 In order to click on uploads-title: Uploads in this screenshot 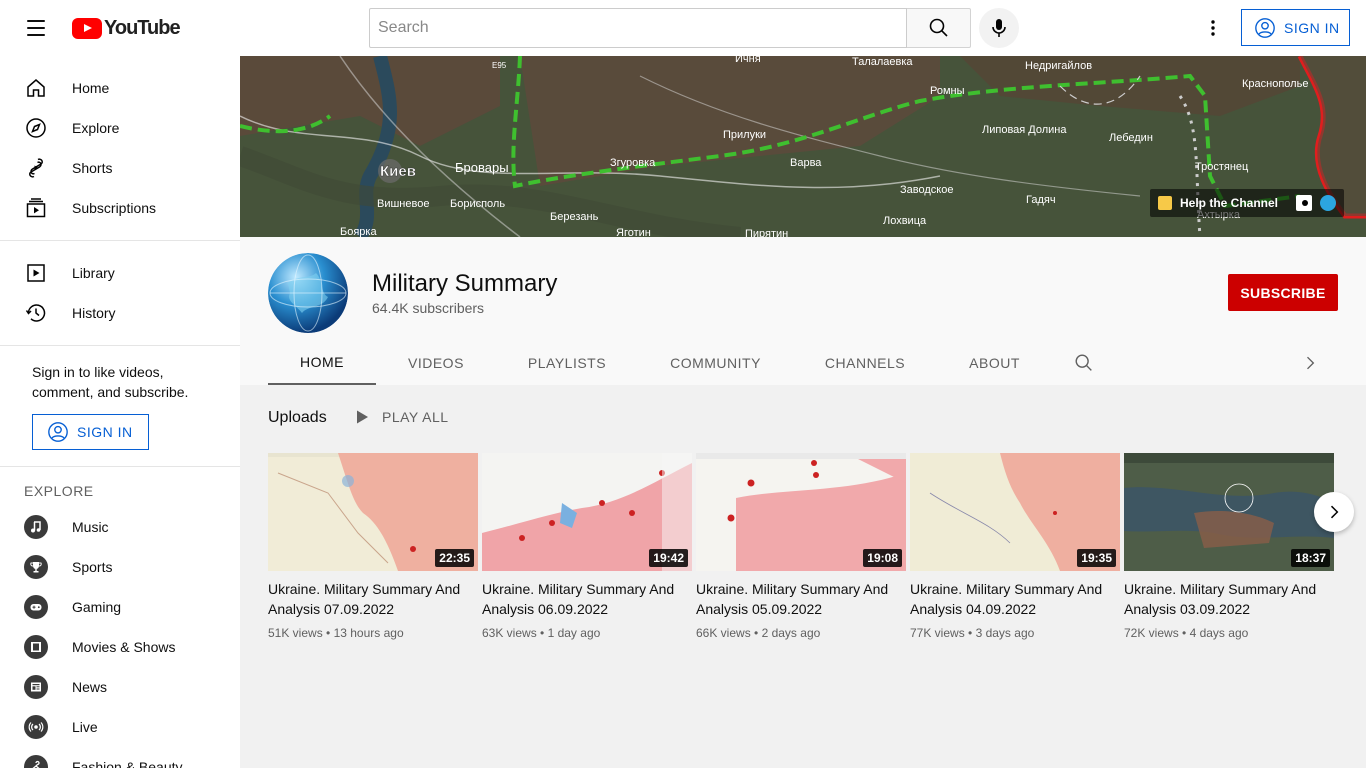, I will do `click(297, 418)`.